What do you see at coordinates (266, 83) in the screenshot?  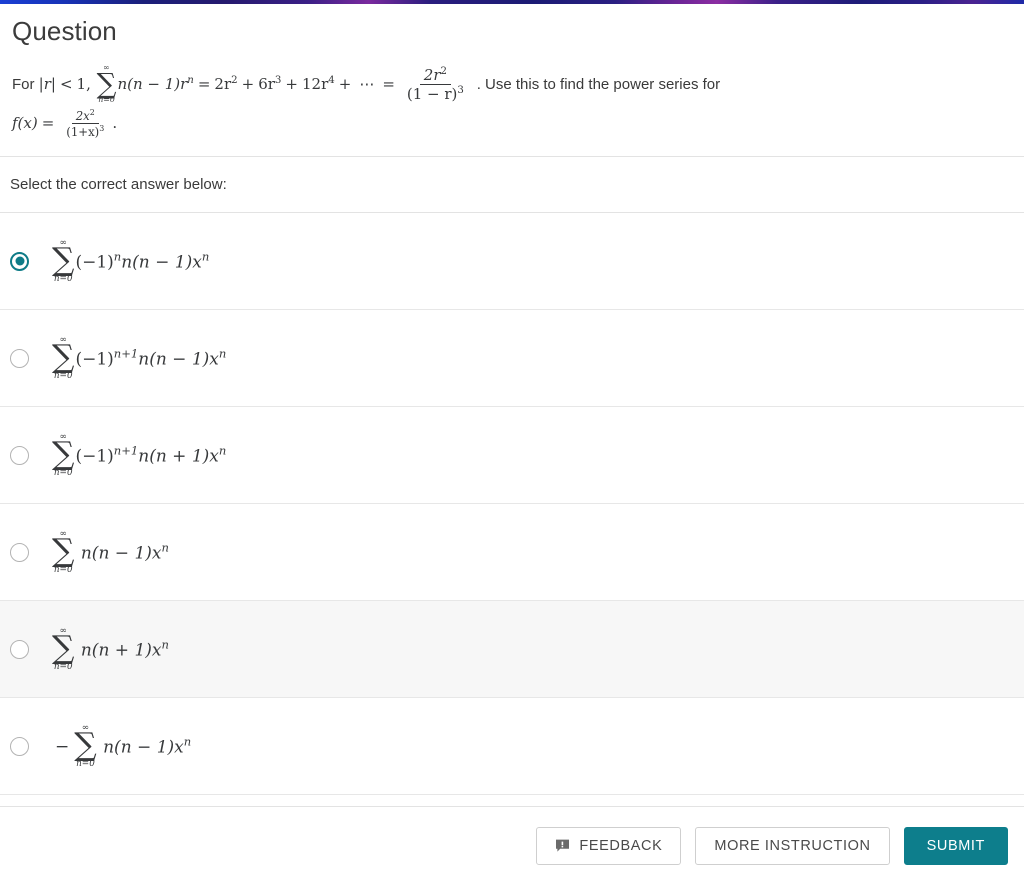 I see `series-term-2: 6r` at bounding box center [266, 83].